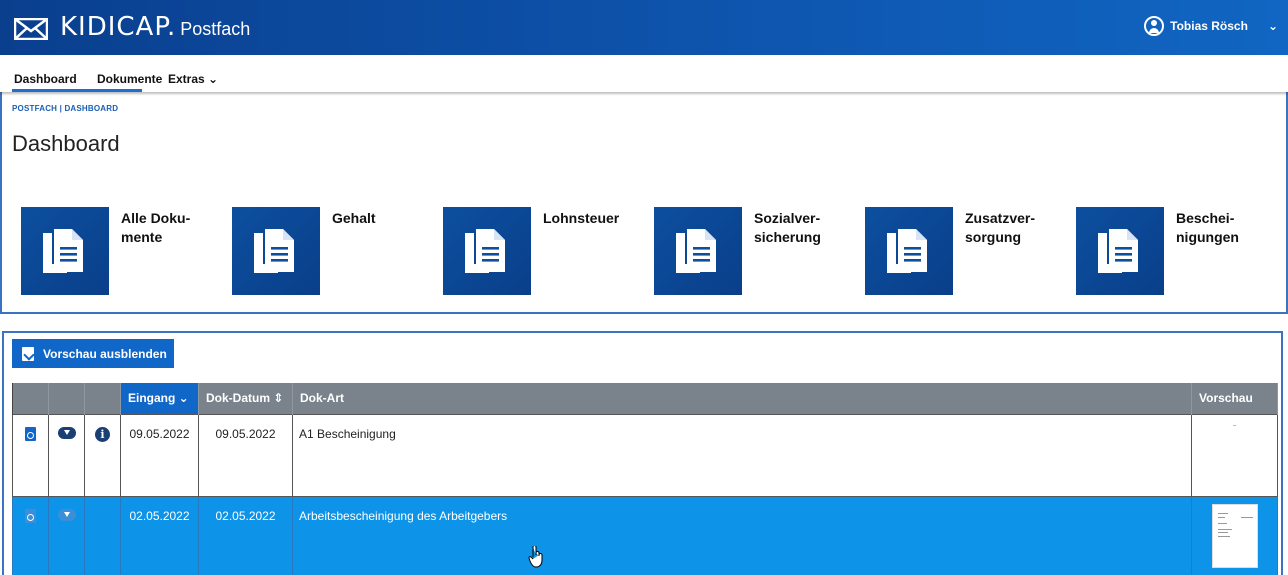 This screenshot has width=1288, height=575. What do you see at coordinates (387, 218) in the screenshot?
I see `category-tile-label: Gehalt` at bounding box center [387, 218].